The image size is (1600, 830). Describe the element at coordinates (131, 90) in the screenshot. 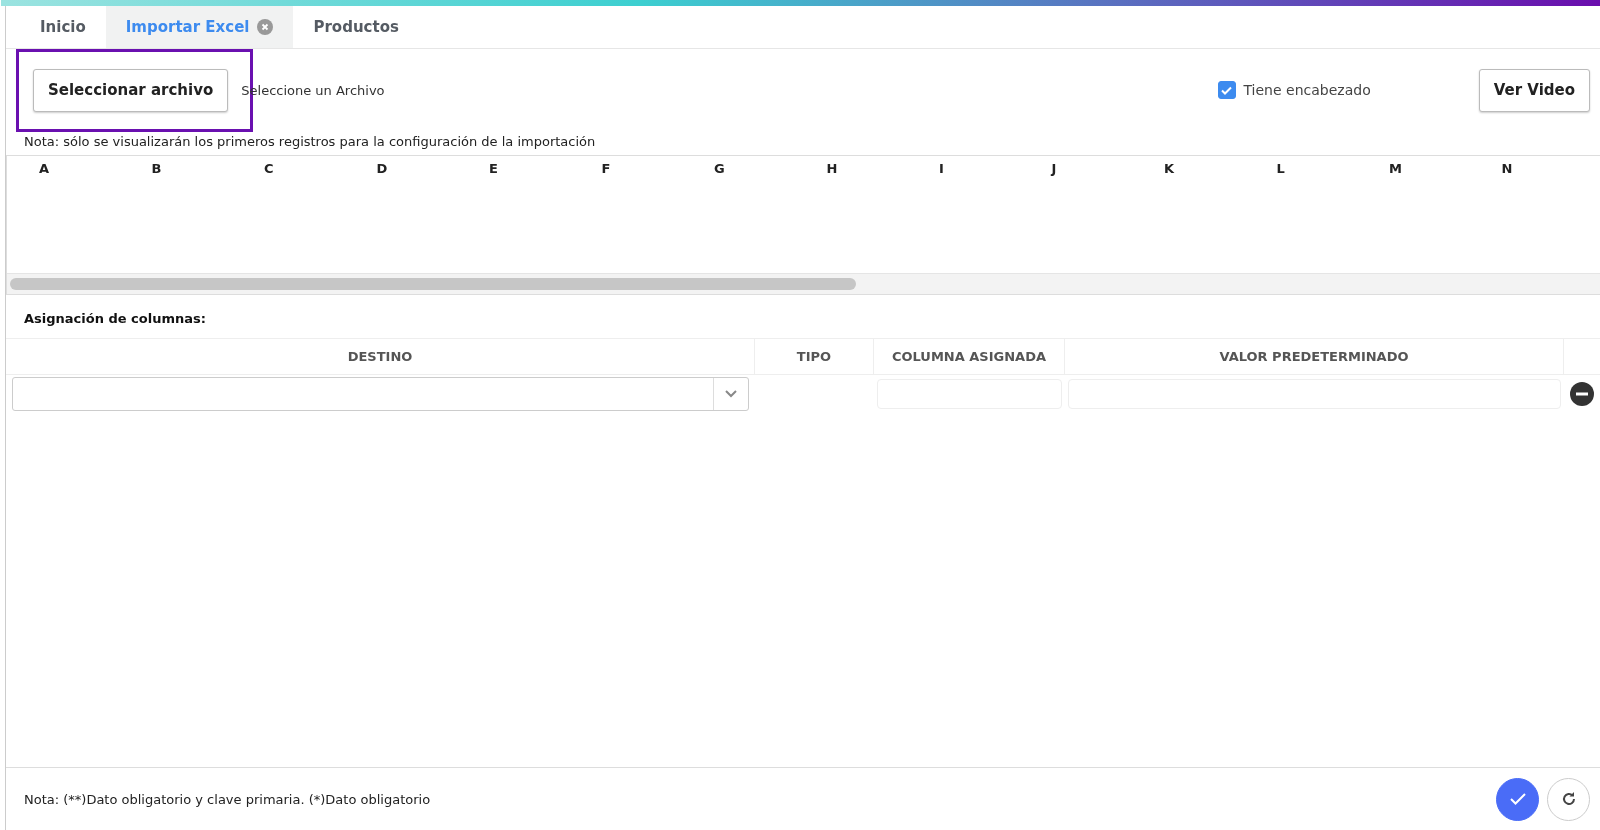

I see `select-file-button: Seleccionar archivo` at that location.